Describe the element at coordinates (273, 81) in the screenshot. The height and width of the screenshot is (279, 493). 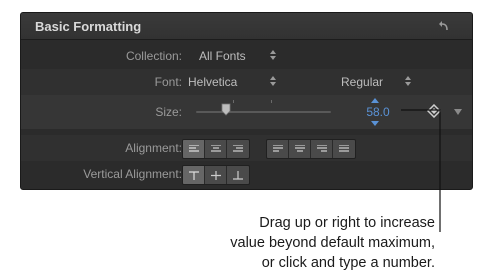
I see `font-family-up-down-arrows-icon` at that location.